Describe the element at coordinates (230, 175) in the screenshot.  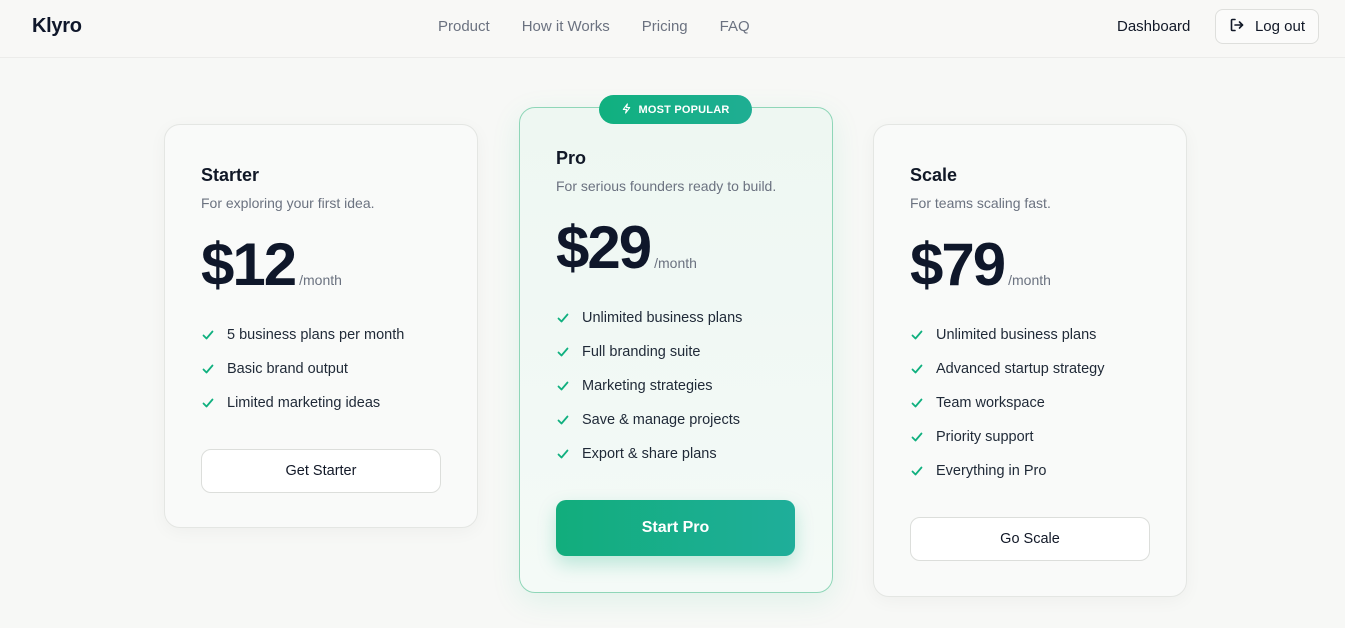
I see `plan-name: Starter` at that location.